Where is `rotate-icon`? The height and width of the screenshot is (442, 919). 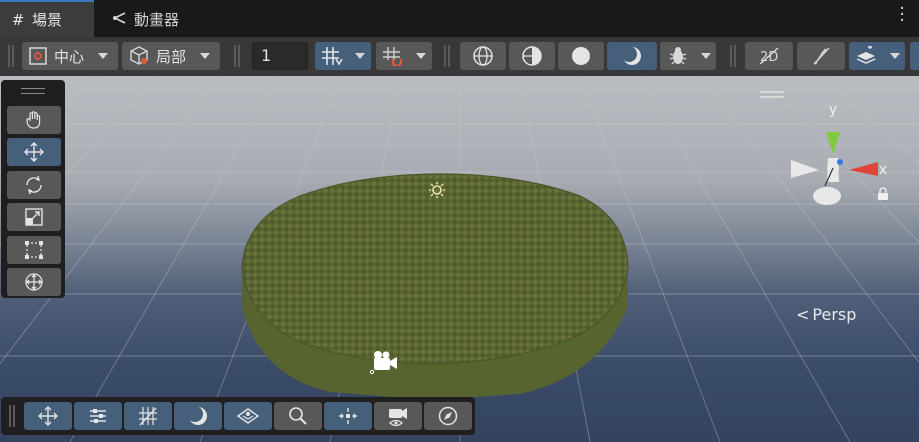
rotate-icon is located at coordinates (34, 185).